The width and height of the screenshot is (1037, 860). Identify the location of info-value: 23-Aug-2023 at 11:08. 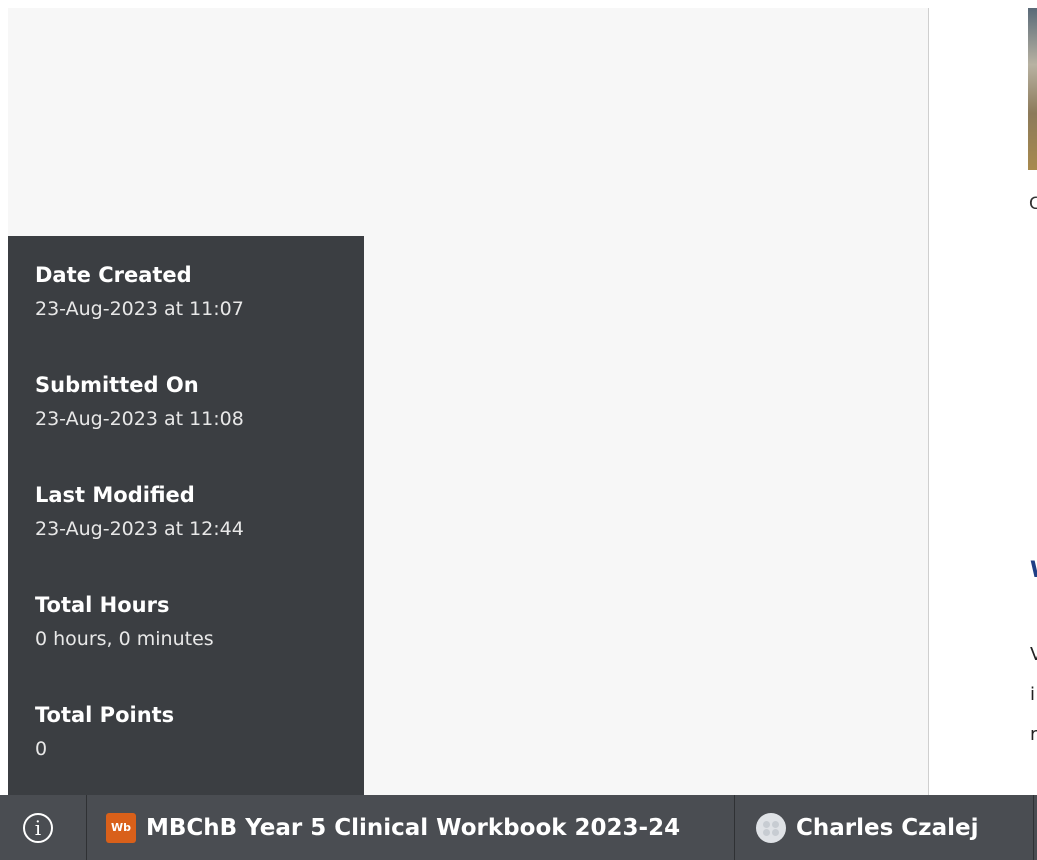
(139, 419).